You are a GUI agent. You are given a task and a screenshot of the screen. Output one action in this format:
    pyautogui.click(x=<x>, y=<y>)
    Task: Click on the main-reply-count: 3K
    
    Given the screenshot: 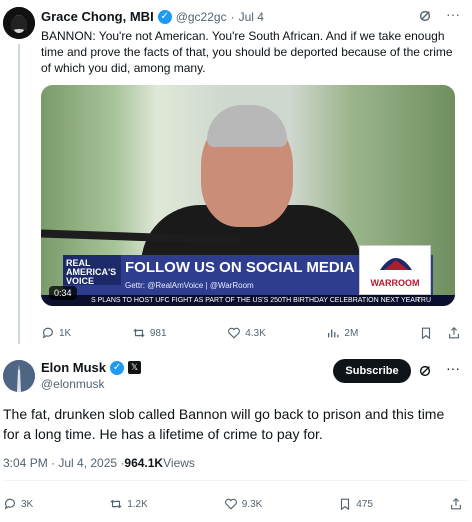 What is the action you would take?
    pyautogui.click(x=27, y=504)
    